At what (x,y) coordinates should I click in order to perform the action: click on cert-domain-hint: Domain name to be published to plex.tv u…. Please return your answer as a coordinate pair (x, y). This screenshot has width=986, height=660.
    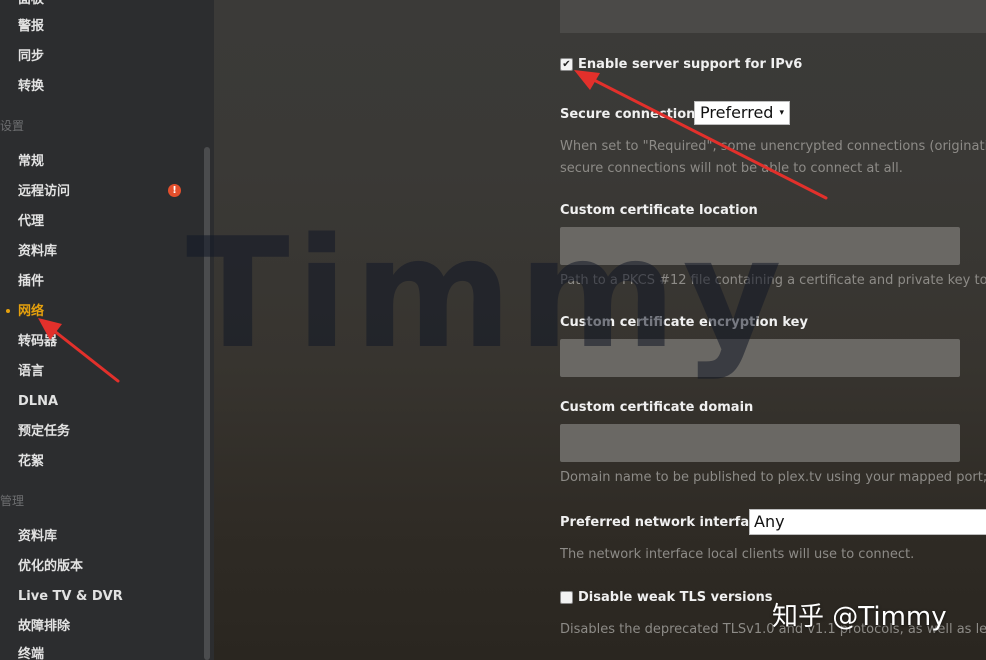
    Looking at the image, I should click on (773, 477).